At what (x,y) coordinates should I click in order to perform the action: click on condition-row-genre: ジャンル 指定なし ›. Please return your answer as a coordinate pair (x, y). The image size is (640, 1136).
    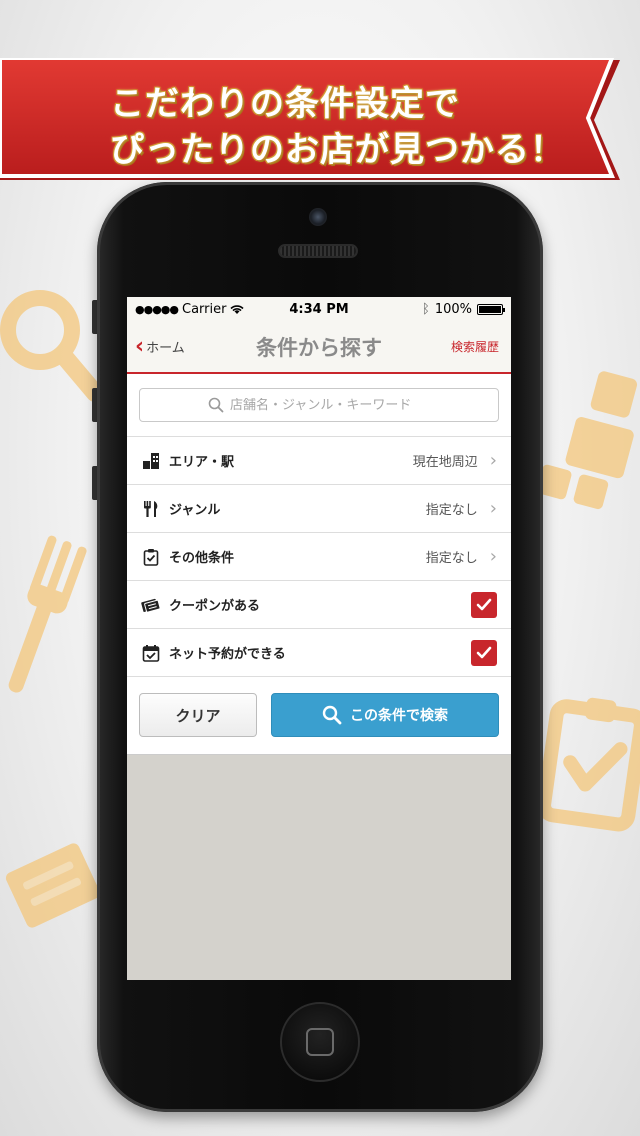
    Looking at the image, I should click on (319, 509).